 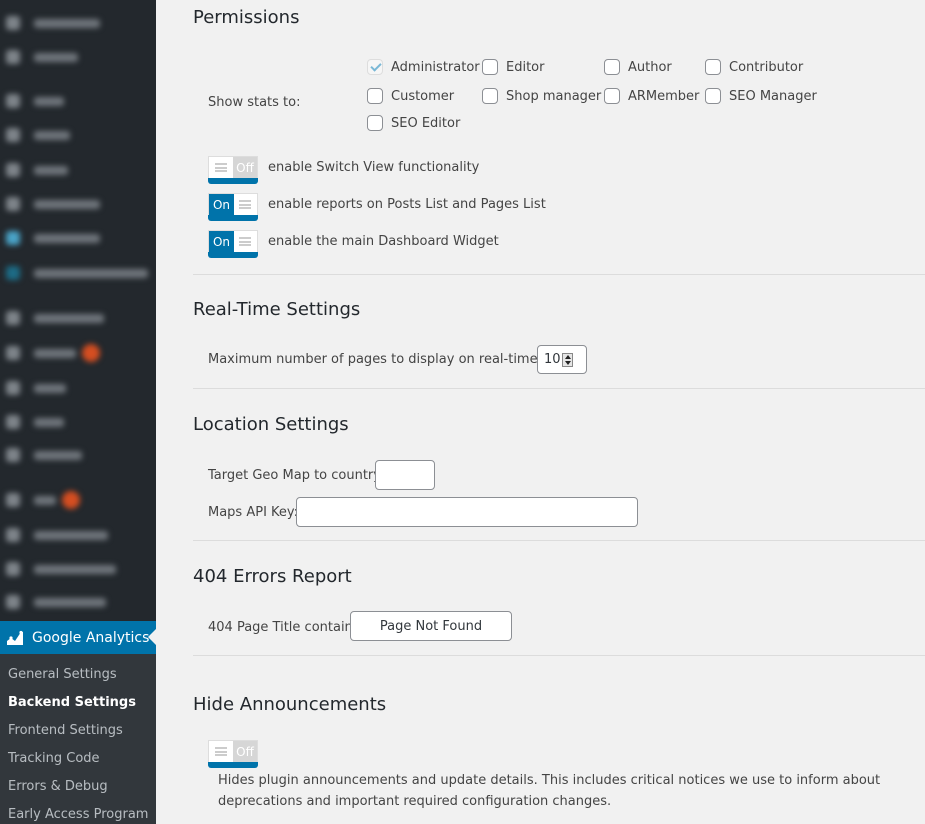 I want to click on section-title: Location Settings, so click(x=271, y=424).